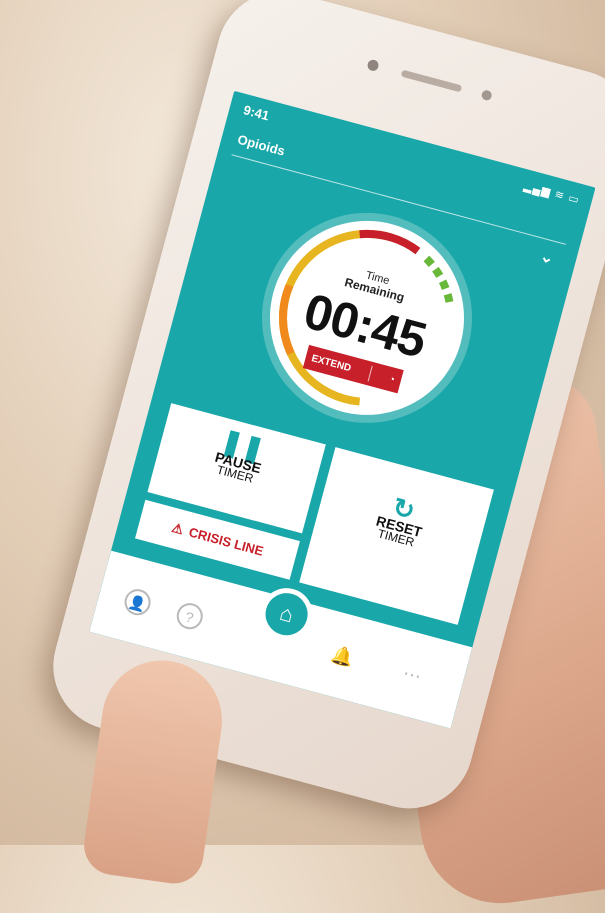 Image resolution: width=605 pixels, height=913 pixels. What do you see at coordinates (286, 614) in the screenshot?
I see `home-medical-icon: ⌂` at bounding box center [286, 614].